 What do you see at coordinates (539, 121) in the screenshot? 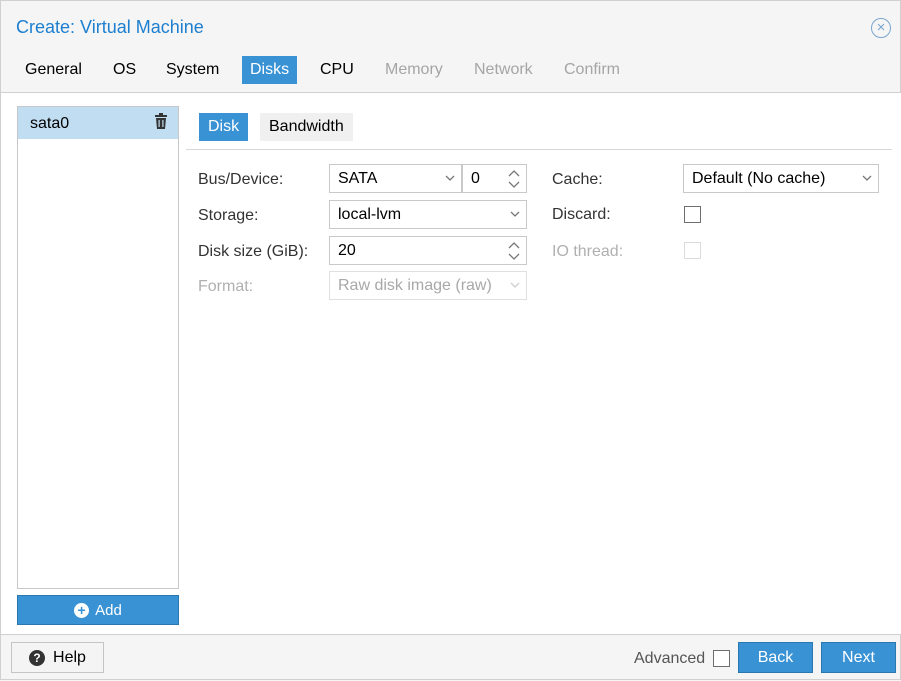
I see `disk-subtabs: Disk Bandwidth` at bounding box center [539, 121].